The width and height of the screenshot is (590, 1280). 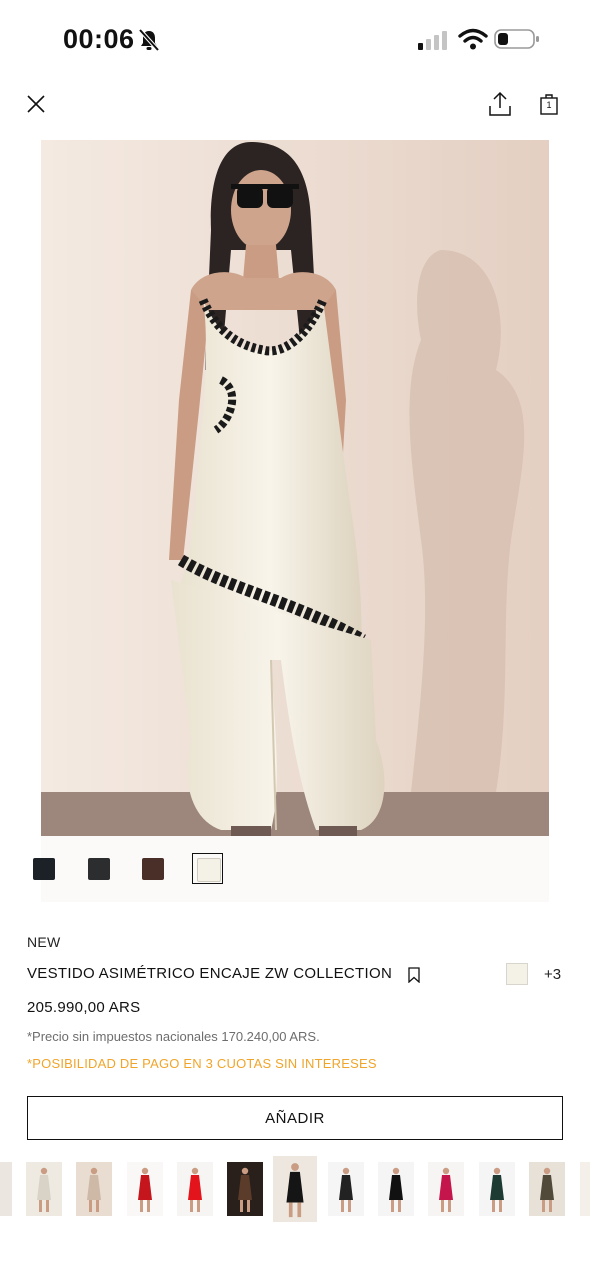 I want to click on close-icon, so click(x=36, y=104).